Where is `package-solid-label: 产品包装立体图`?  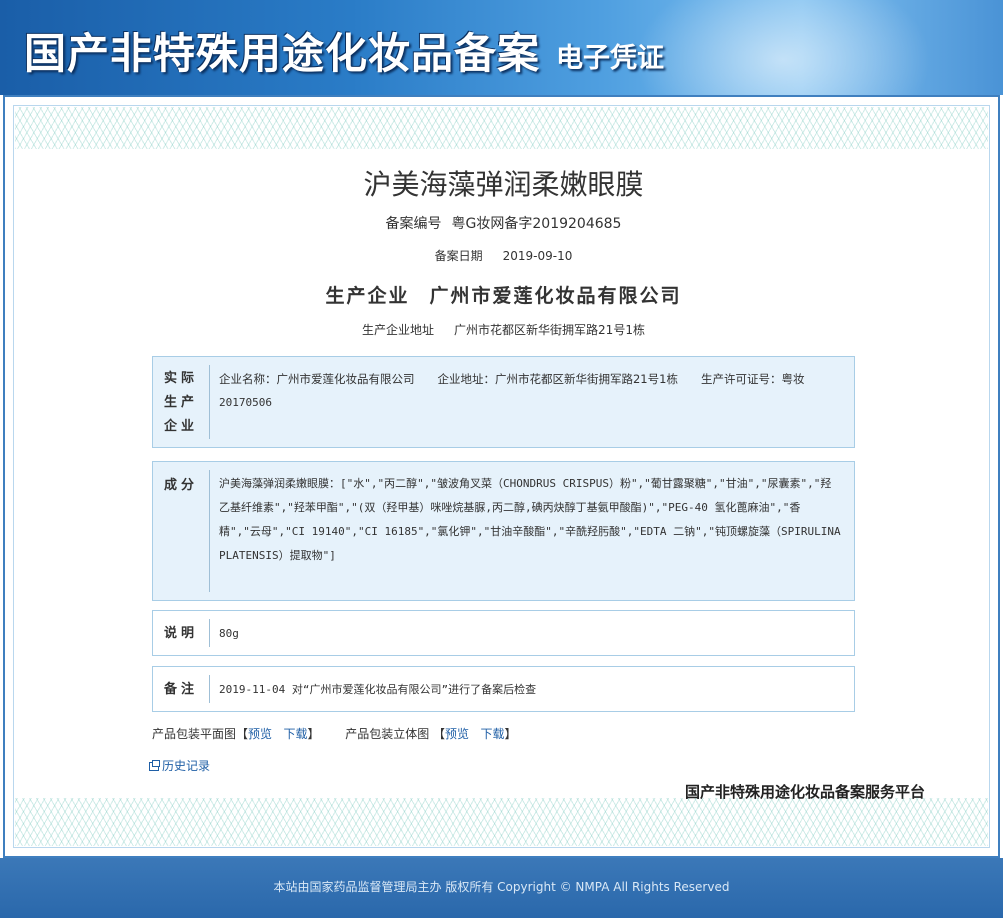 package-solid-label: 产品包装立体图 is located at coordinates (387, 734).